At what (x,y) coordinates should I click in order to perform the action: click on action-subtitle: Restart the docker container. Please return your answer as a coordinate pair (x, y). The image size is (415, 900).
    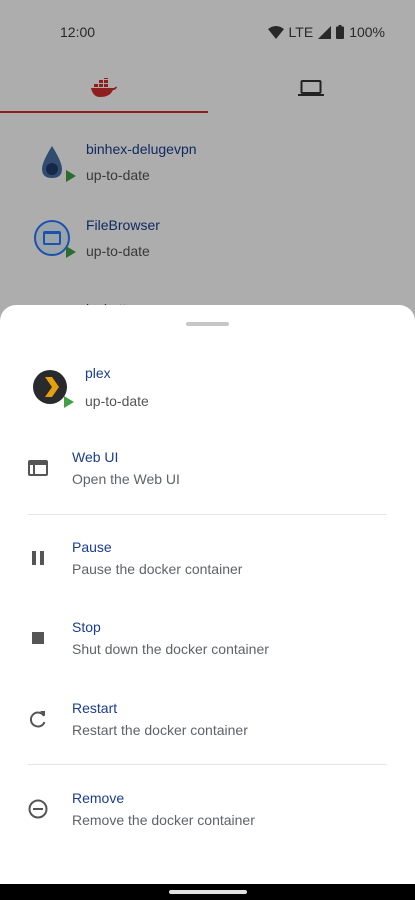
    Looking at the image, I should click on (160, 730).